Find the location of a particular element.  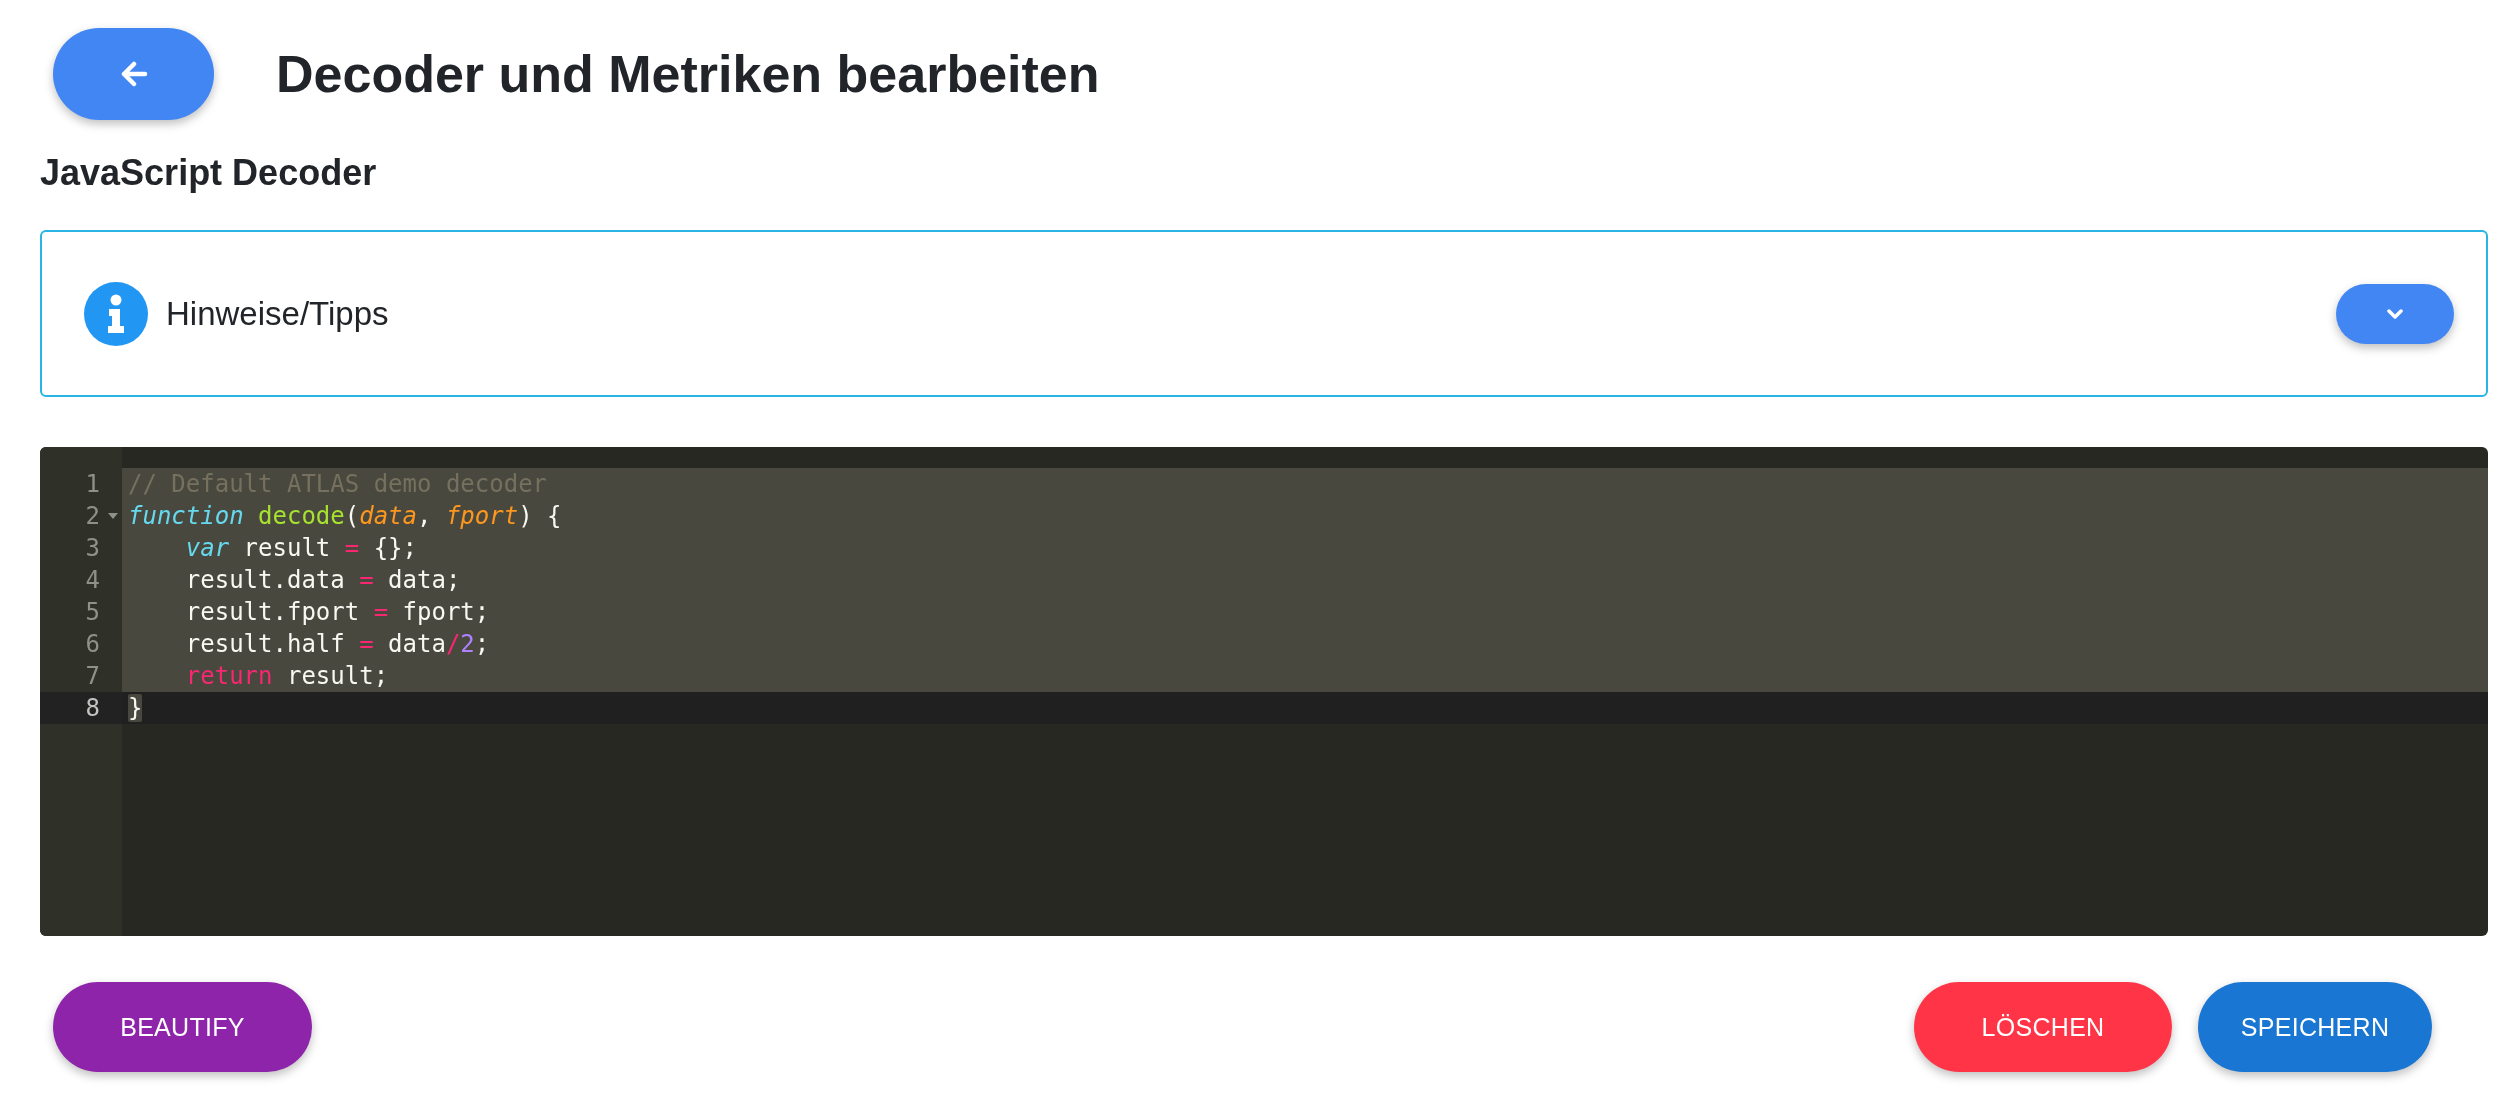

code-line: return result; is located at coordinates (287, 676).